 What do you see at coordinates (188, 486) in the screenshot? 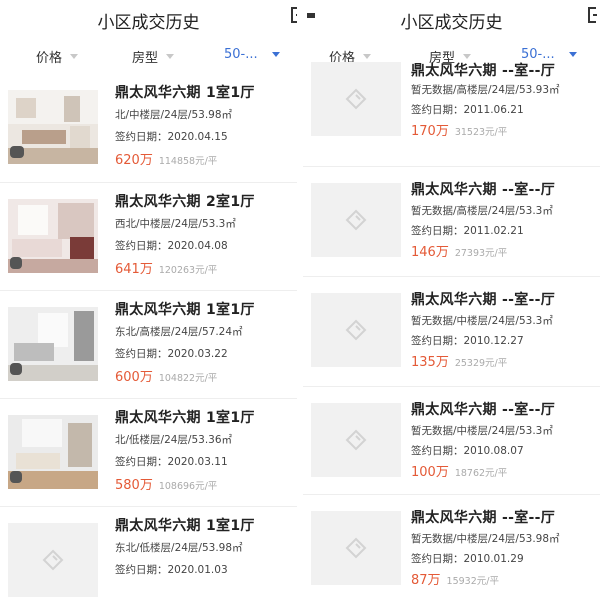
I see `unit-price: 108696元/平` at bounding box center [188, 486].